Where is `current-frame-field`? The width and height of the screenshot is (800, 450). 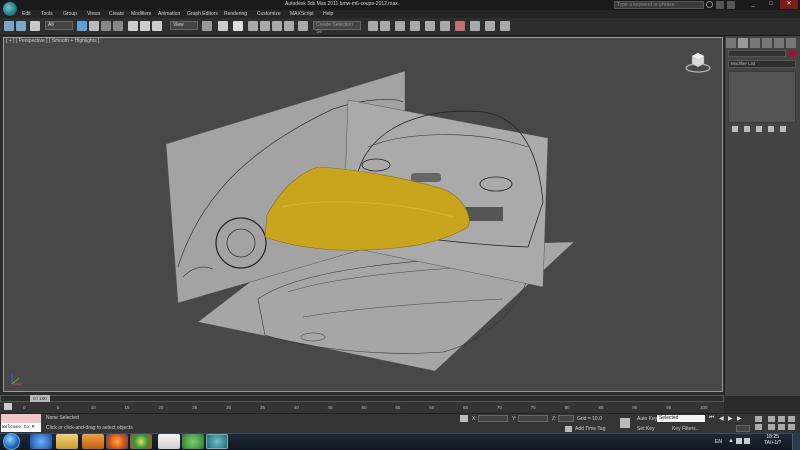 current-frame-field is located at coordinates (743, 428).